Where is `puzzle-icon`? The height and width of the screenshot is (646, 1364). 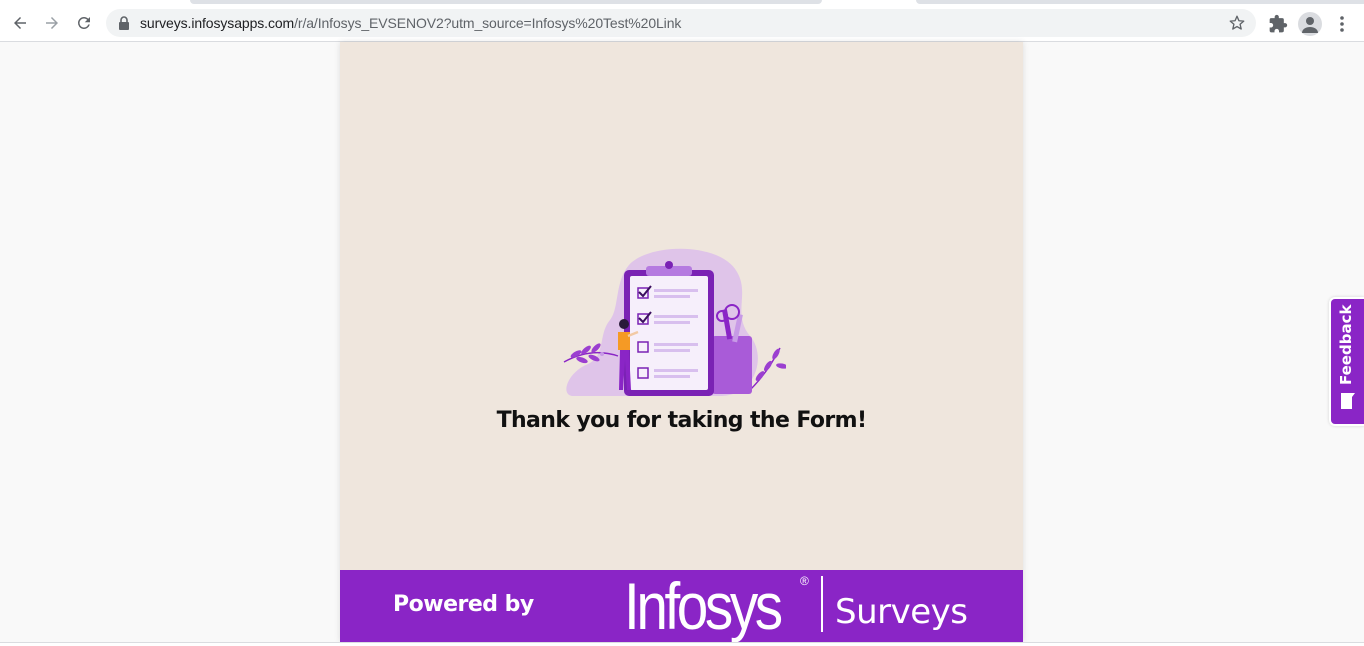 puzzle-icon is located at coordinates (1278, 24).